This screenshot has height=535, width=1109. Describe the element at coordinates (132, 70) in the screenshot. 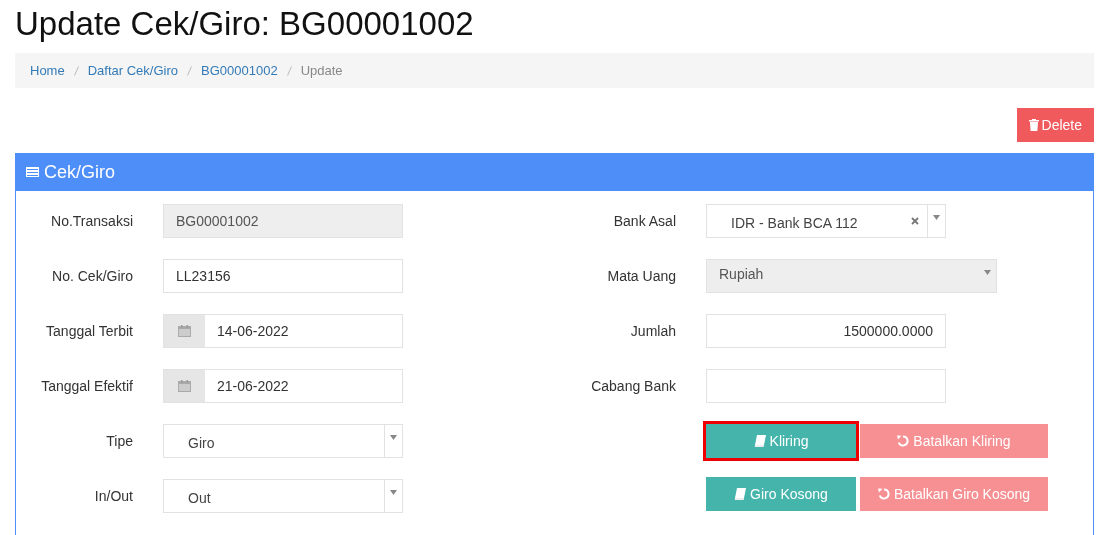

I see `breadcrumb-link: Daftar Cek/Giro` at that location.